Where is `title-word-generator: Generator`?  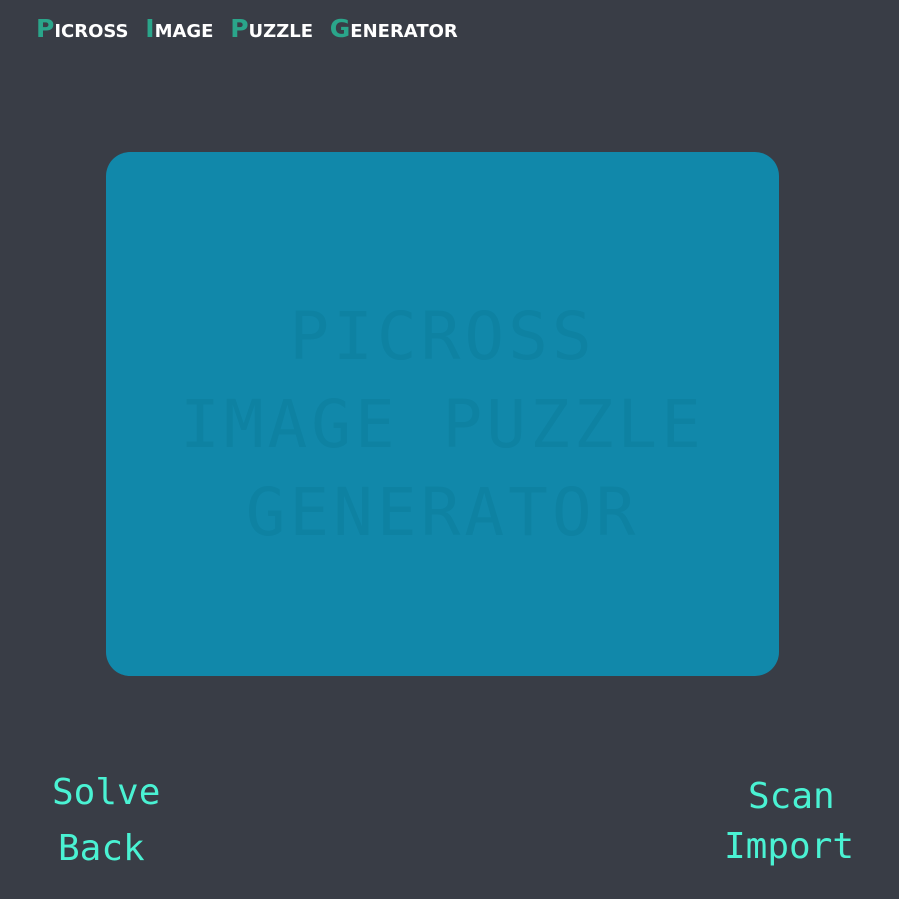 title-word-generator: Generator is located at coordinates (394, 28).